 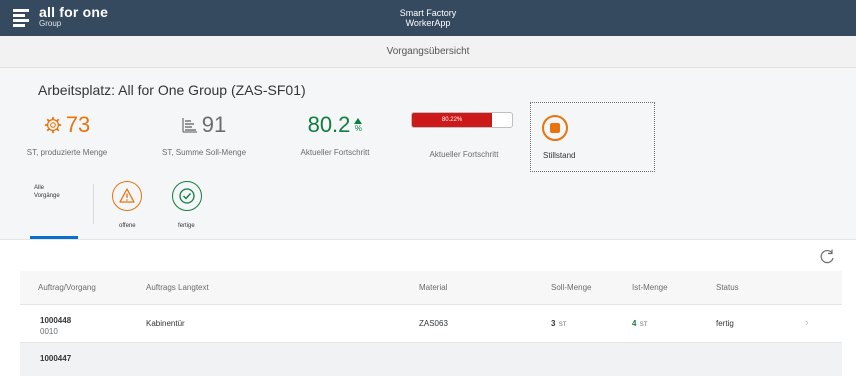 What do you see at coordinates (78, 124) in the screenshot?
I see `kpi-value: 73` at bounding box center [78, 124].